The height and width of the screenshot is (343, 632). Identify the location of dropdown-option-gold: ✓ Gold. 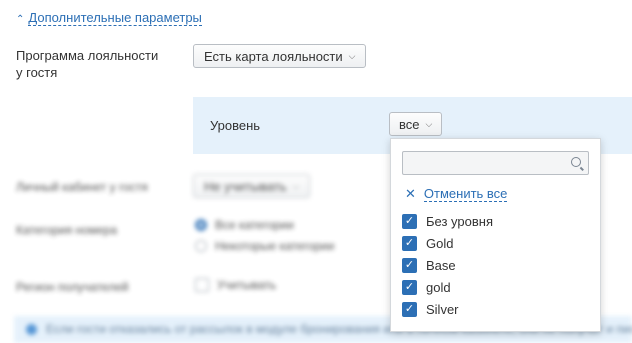
(427, 243).